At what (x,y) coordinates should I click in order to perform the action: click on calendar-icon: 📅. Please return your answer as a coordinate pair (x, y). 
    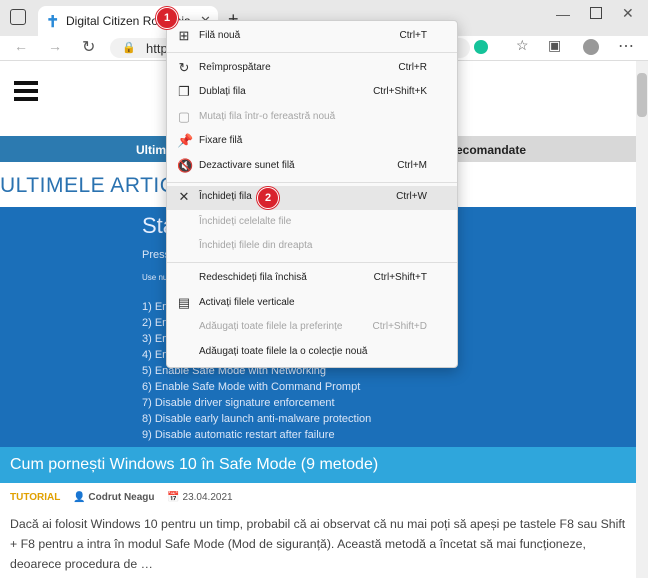
    Looking at the image, I should click on (173, 497).